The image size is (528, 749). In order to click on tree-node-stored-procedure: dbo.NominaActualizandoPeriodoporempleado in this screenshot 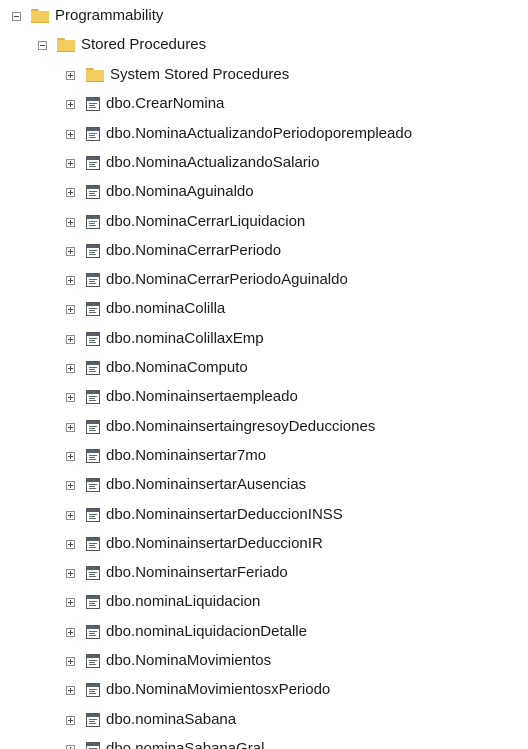, I will do `click(239, 134)`.